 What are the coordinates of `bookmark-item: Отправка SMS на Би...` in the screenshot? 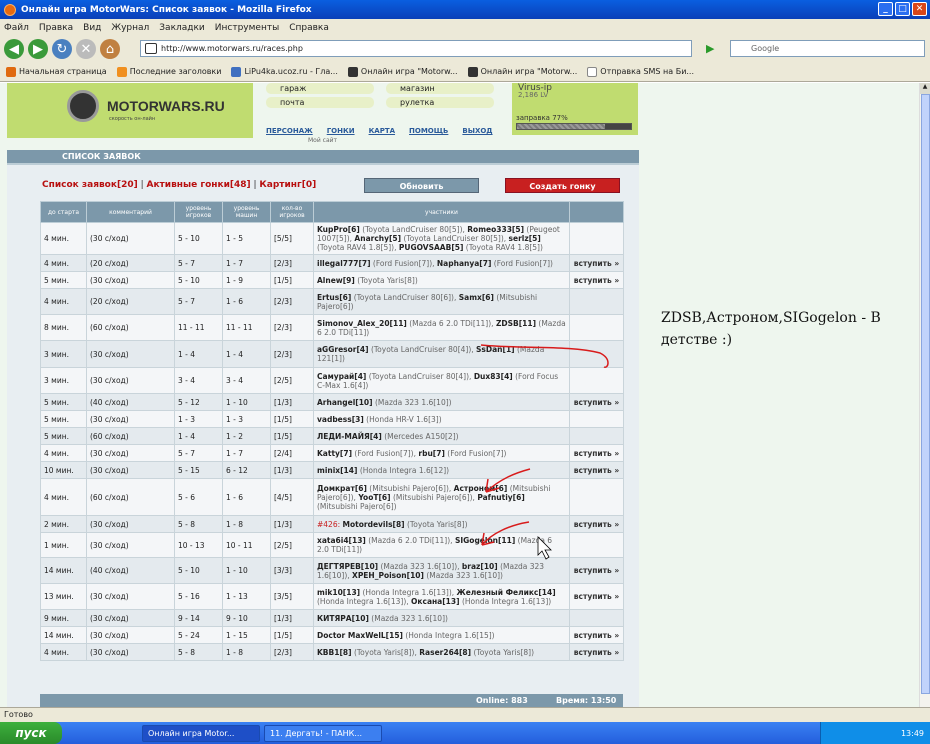 It's located at (641, 71).